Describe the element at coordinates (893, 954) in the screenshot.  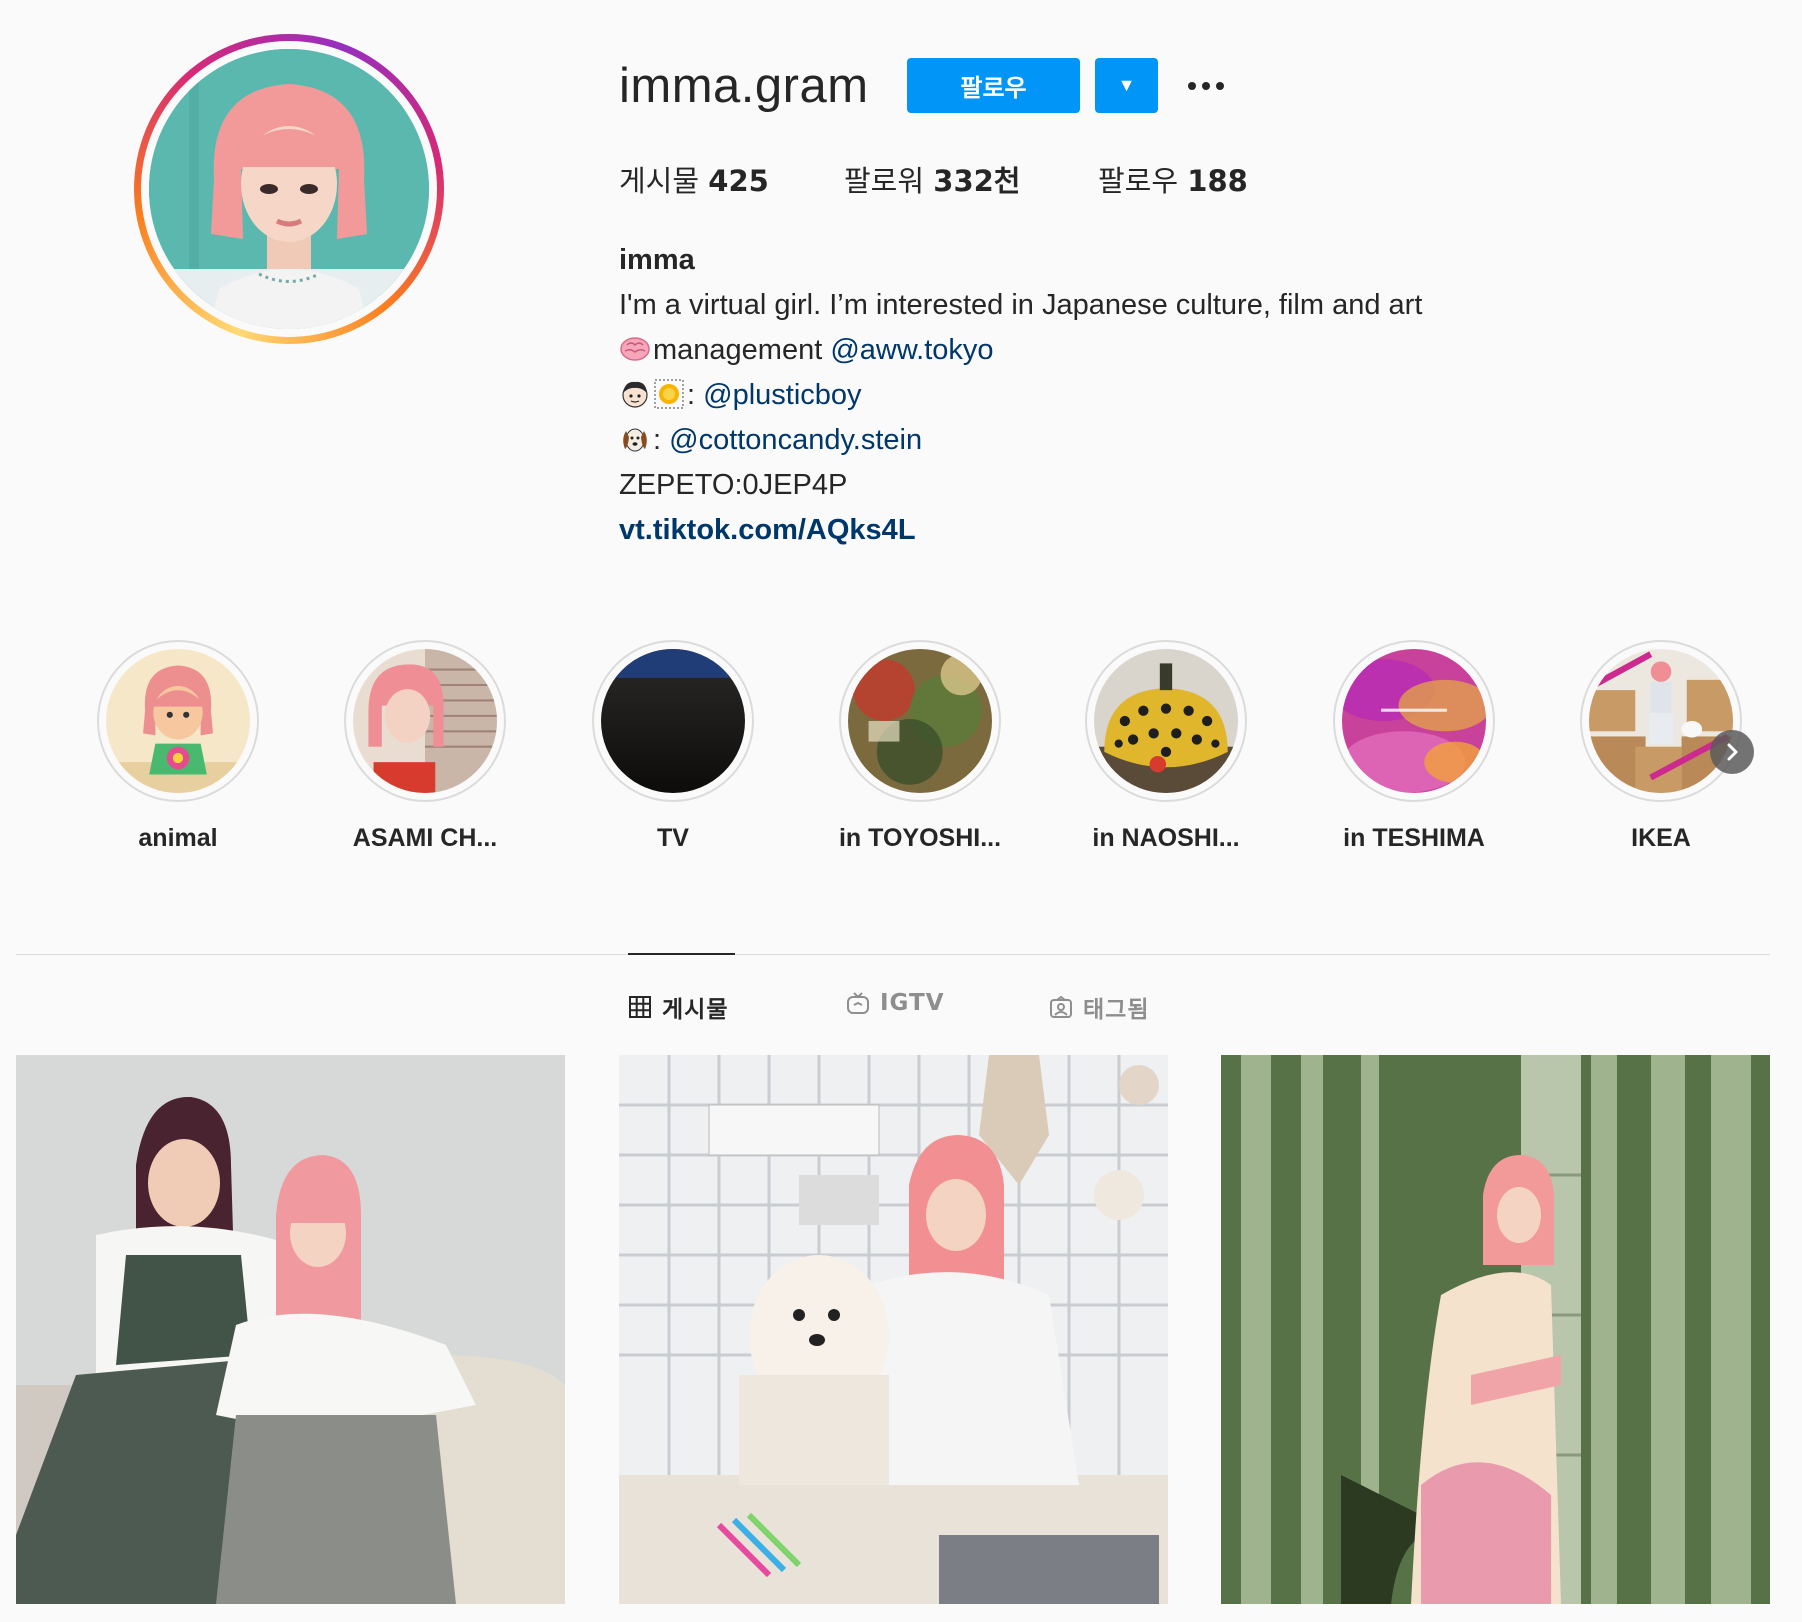
I see `tabs-divider` at that location.